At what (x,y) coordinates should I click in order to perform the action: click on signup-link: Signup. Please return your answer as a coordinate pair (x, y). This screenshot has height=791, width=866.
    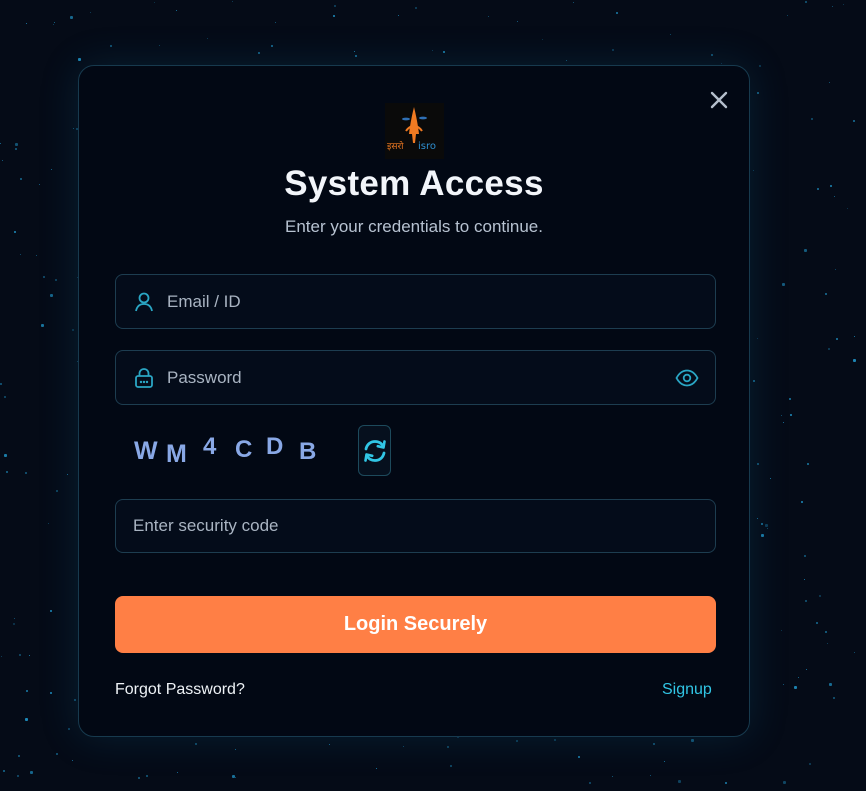
    Looking at the image, I should click on (687, 690).